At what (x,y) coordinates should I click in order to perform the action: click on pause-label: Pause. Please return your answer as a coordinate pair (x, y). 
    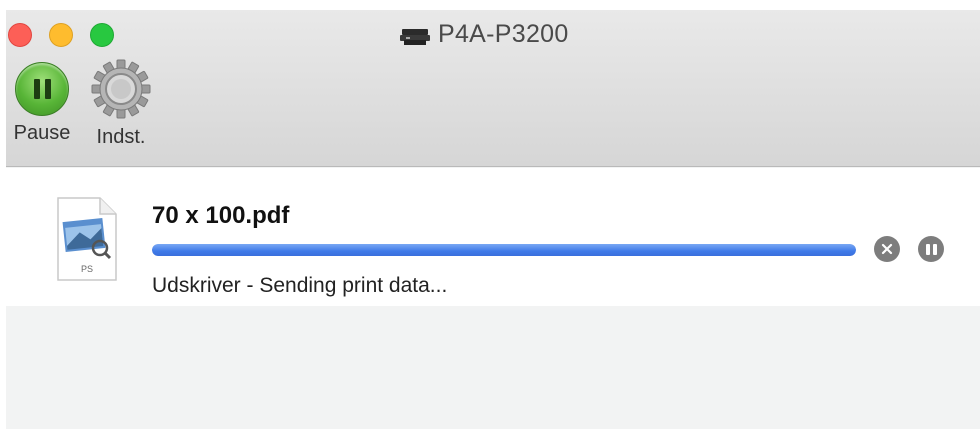
    Looking at the image, I should click on (42, 133).